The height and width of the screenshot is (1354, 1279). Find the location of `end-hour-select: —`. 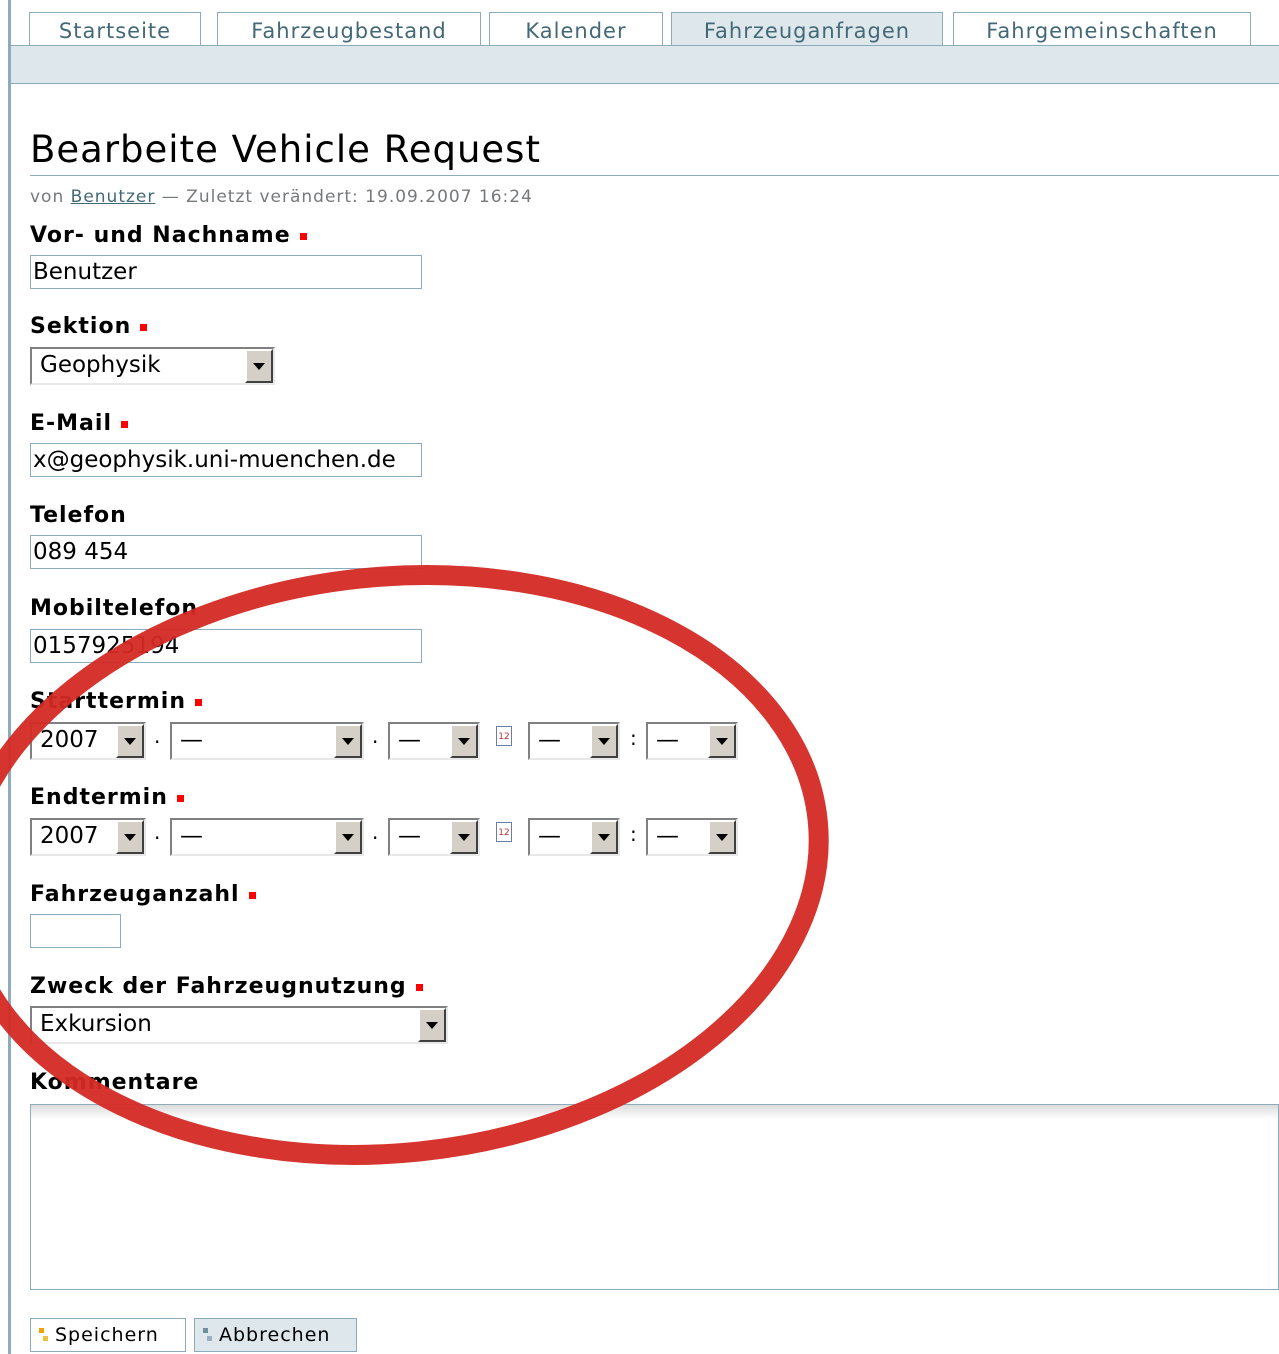

end-hour-select: — is located at coordinates (574, 837).